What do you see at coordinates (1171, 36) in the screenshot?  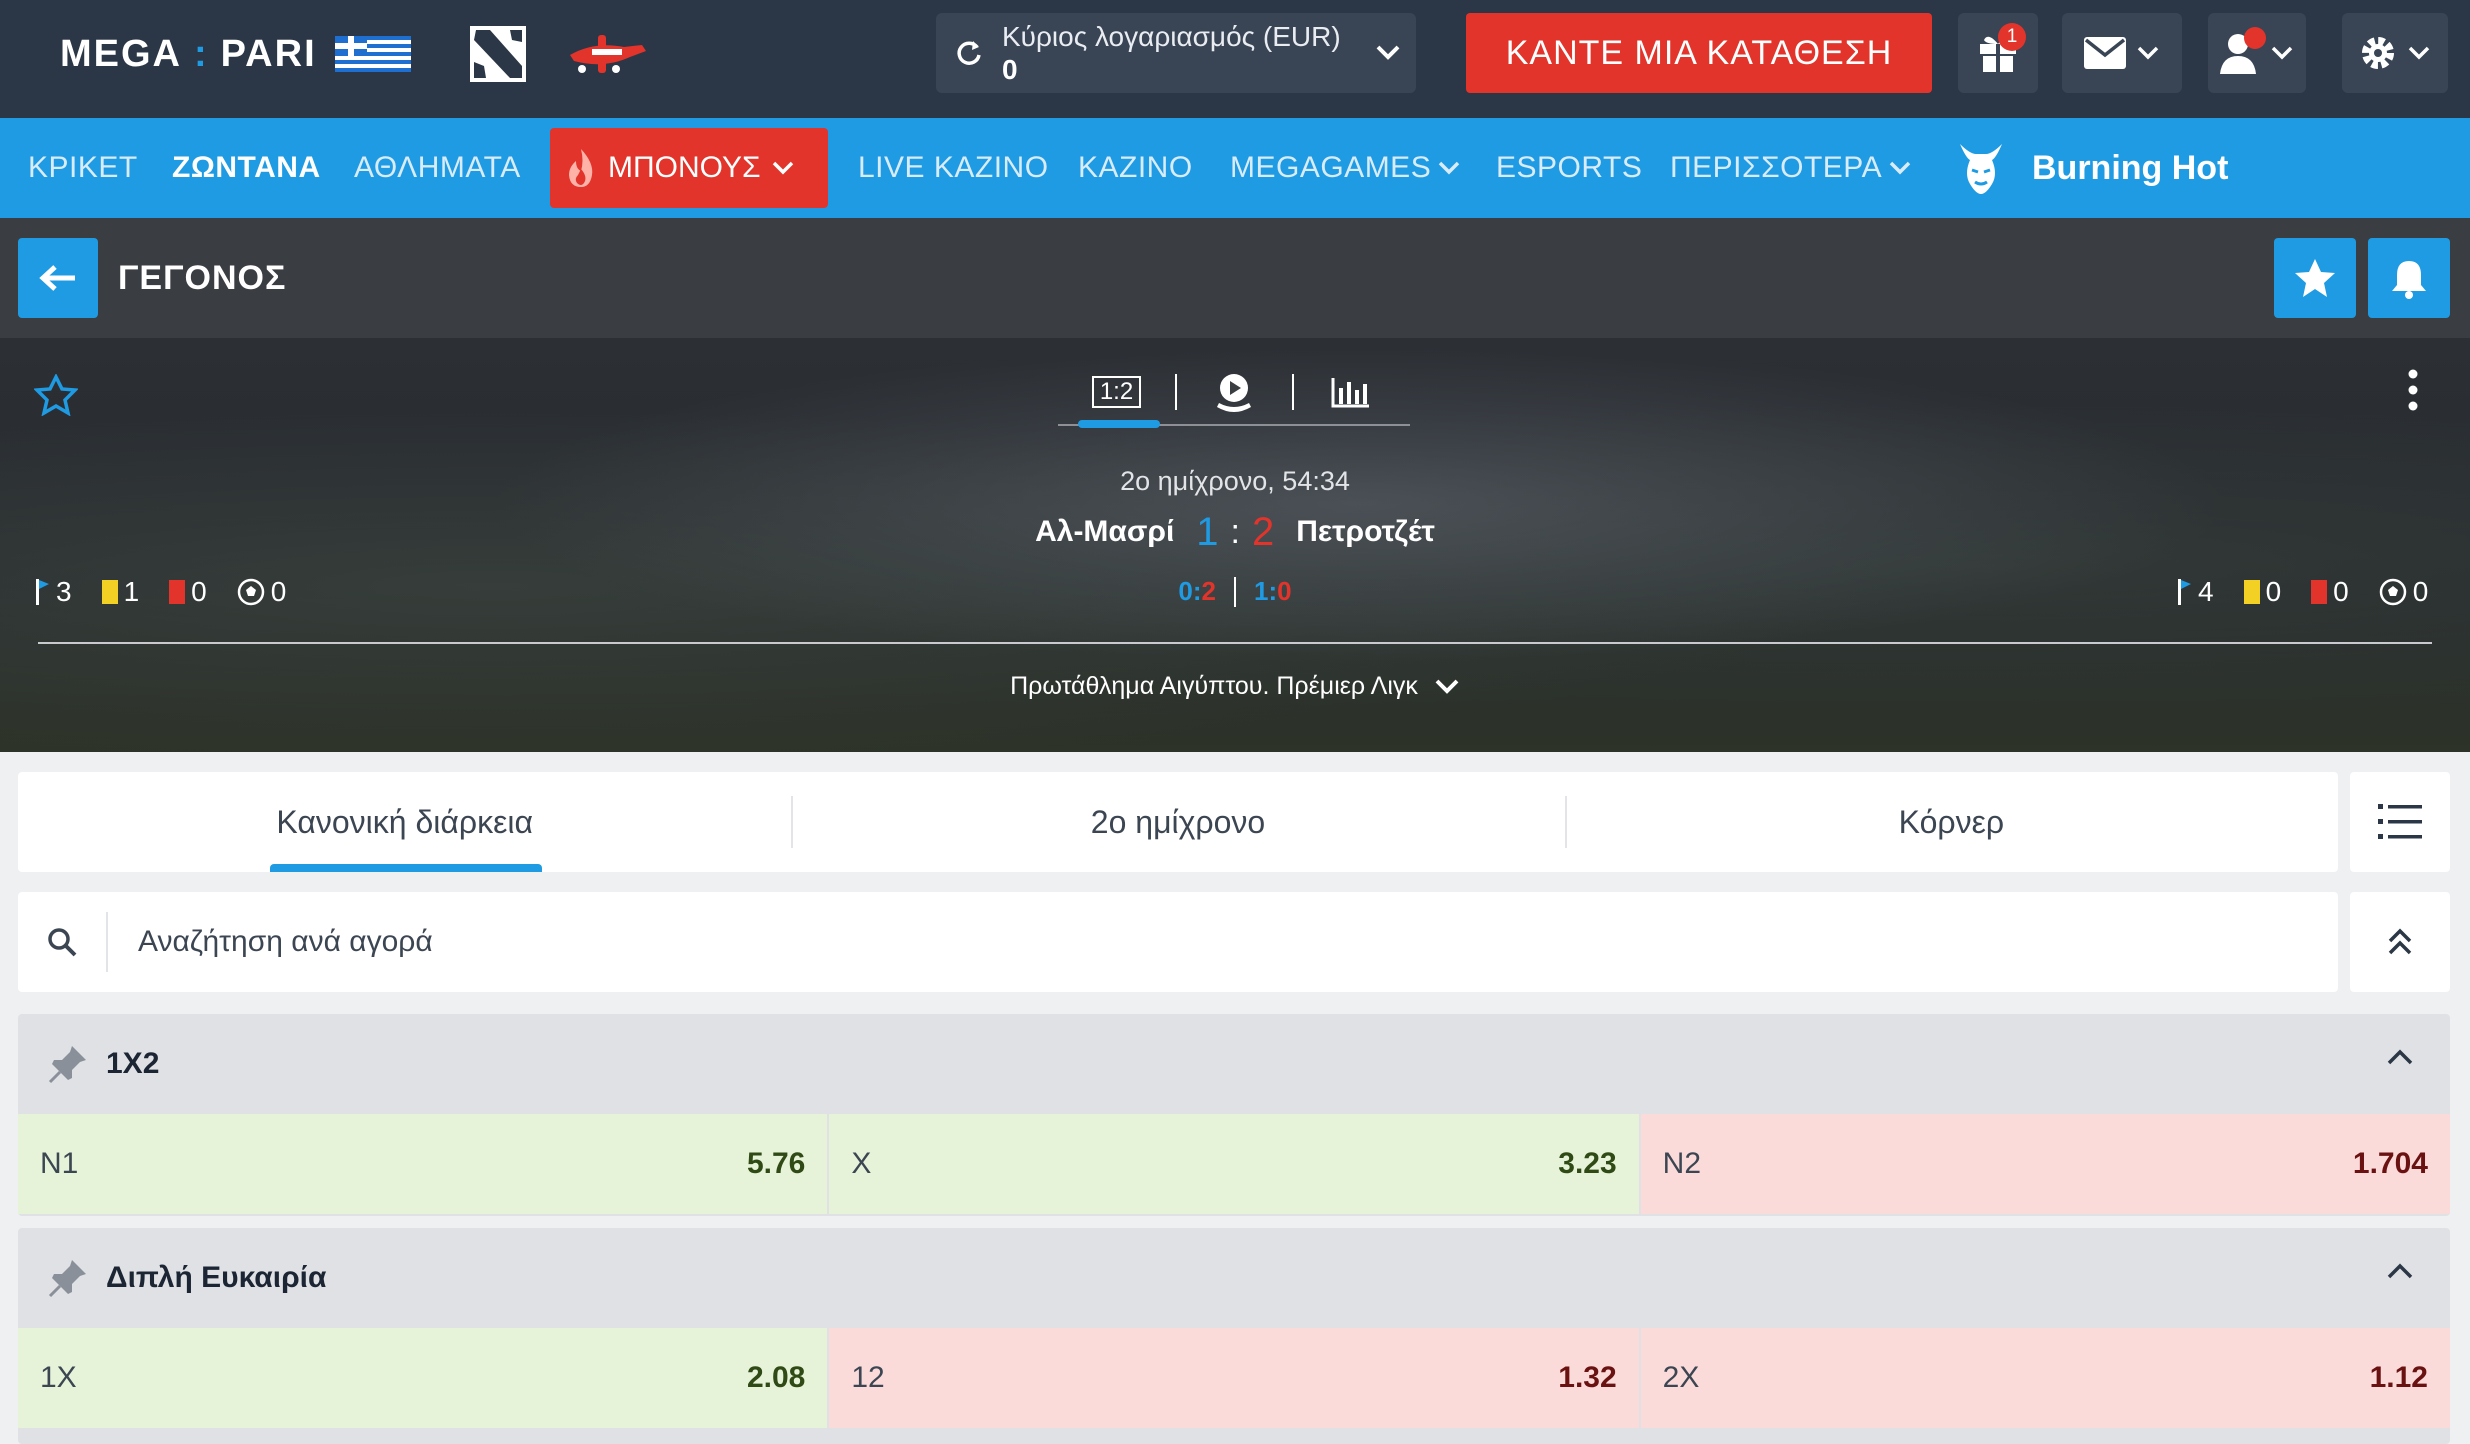 I see `account-label: Κύριος λογαριασμός (EUR)` at bounding box center [1171, 36].